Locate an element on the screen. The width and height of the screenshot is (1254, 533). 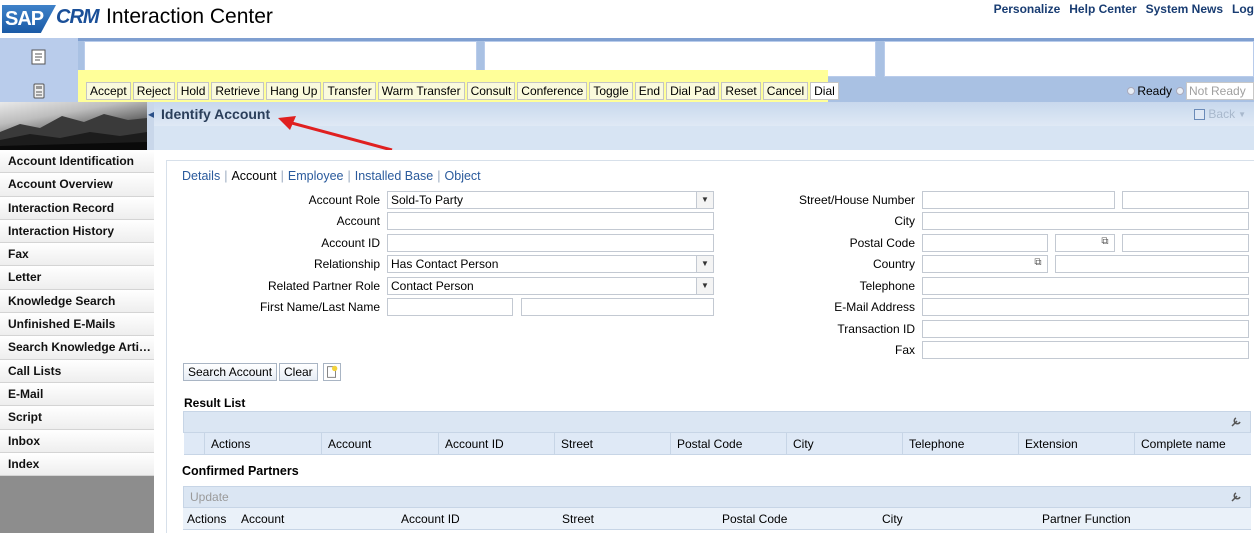
relationship-label: Relationship is located at coordinates (346, 264).